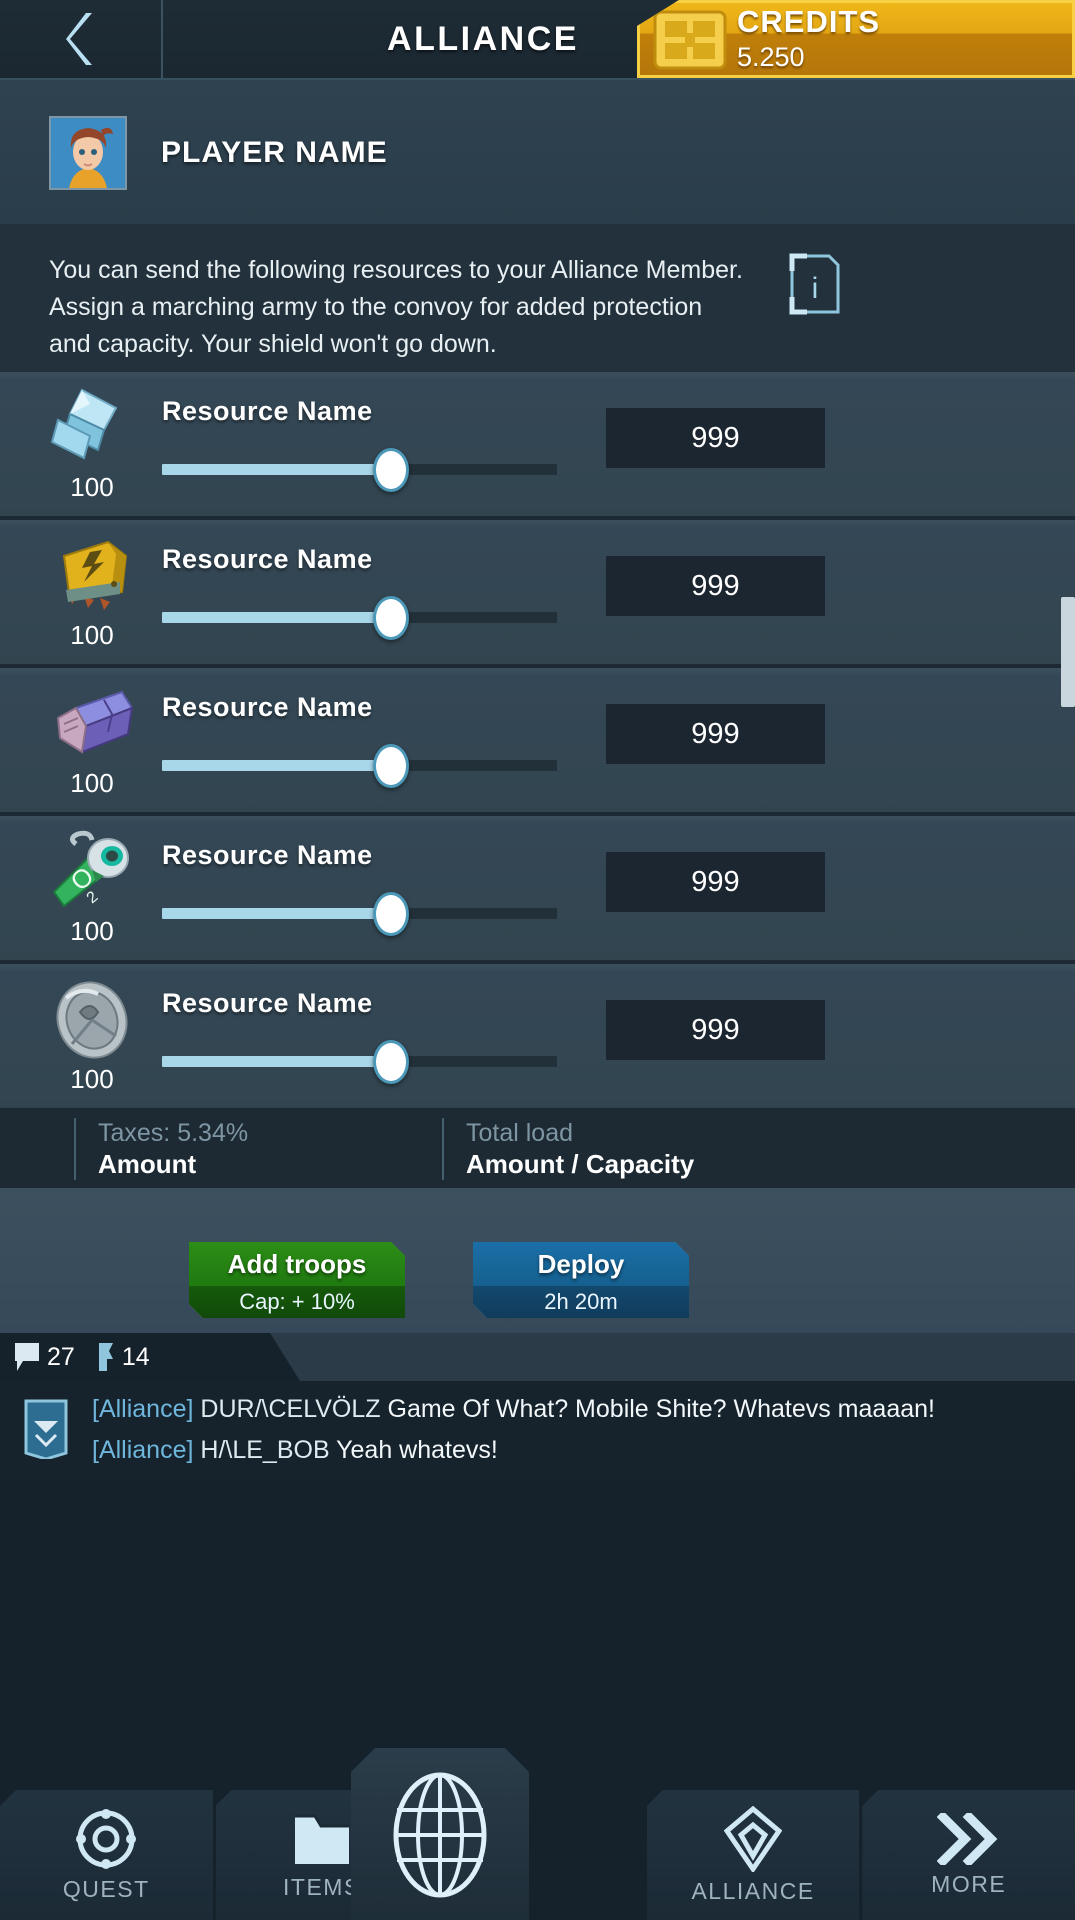 This screenshot has height=1920, width=1075. What do you see at coordinates (274, 152) in the screenshot?
I see `player-name: PLAYER NAME` at bounding box center [274, 152].